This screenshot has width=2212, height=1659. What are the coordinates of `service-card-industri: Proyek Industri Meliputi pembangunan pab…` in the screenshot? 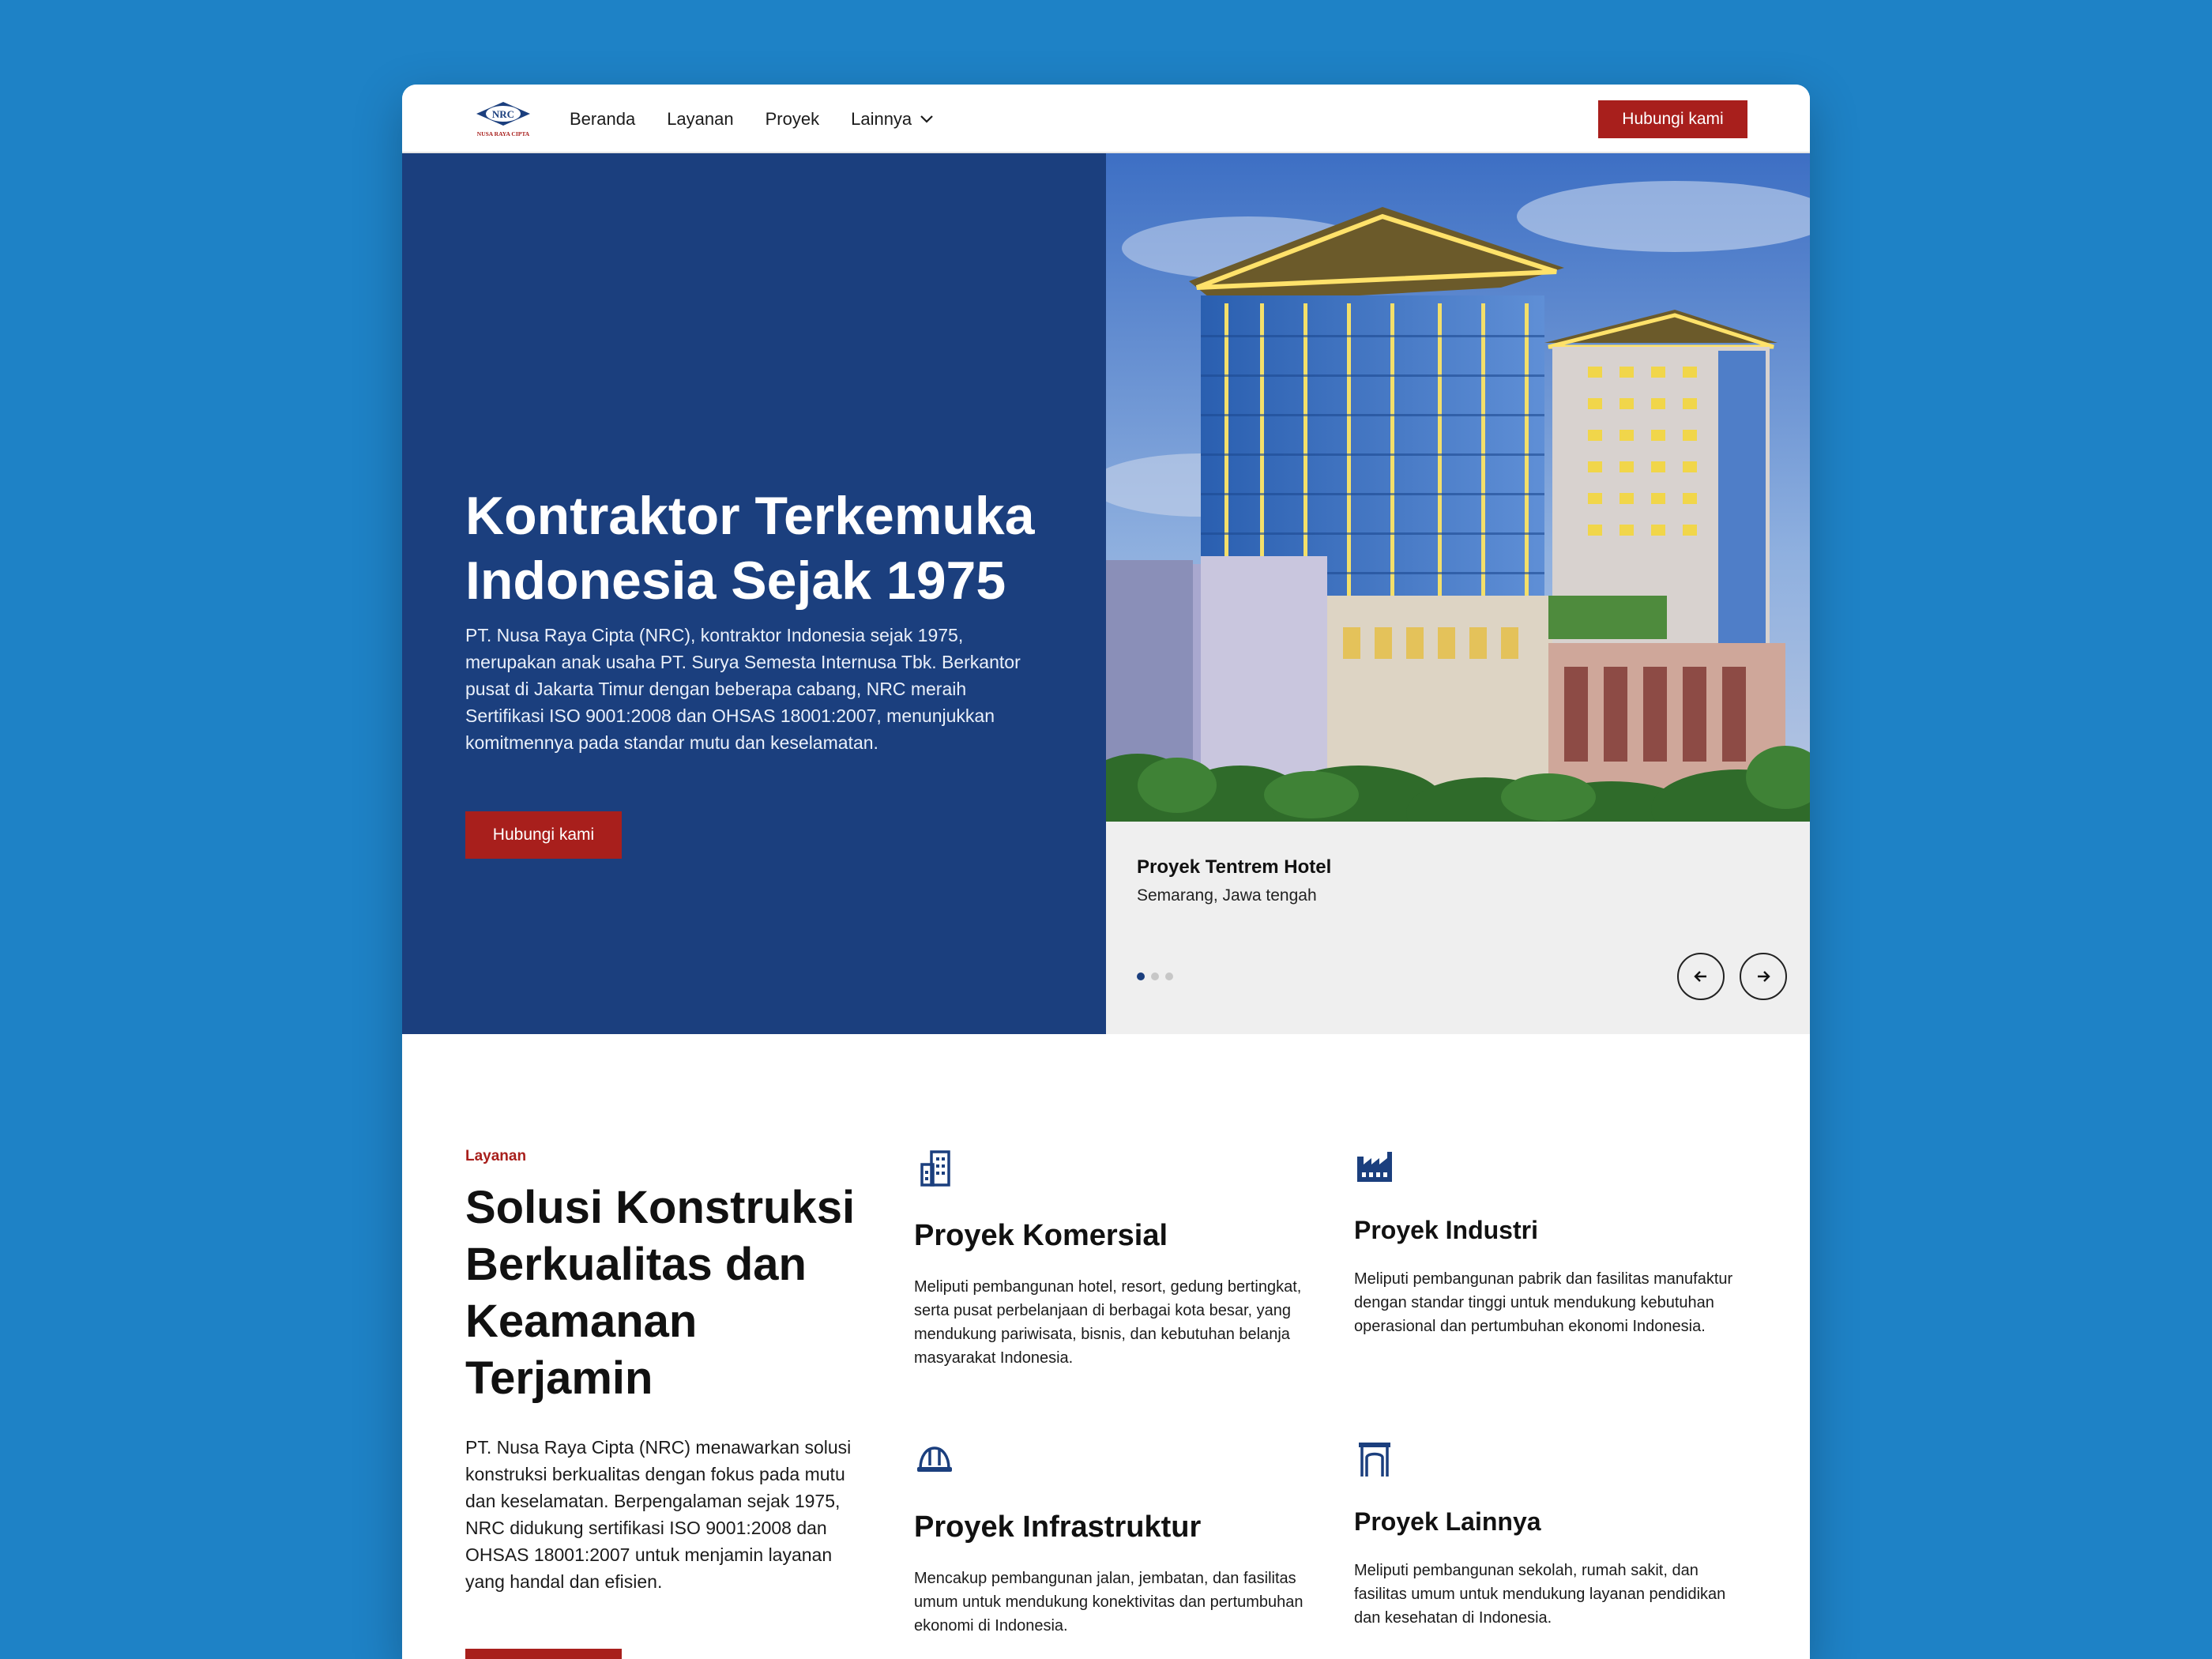 It's located at (1552, 1243).